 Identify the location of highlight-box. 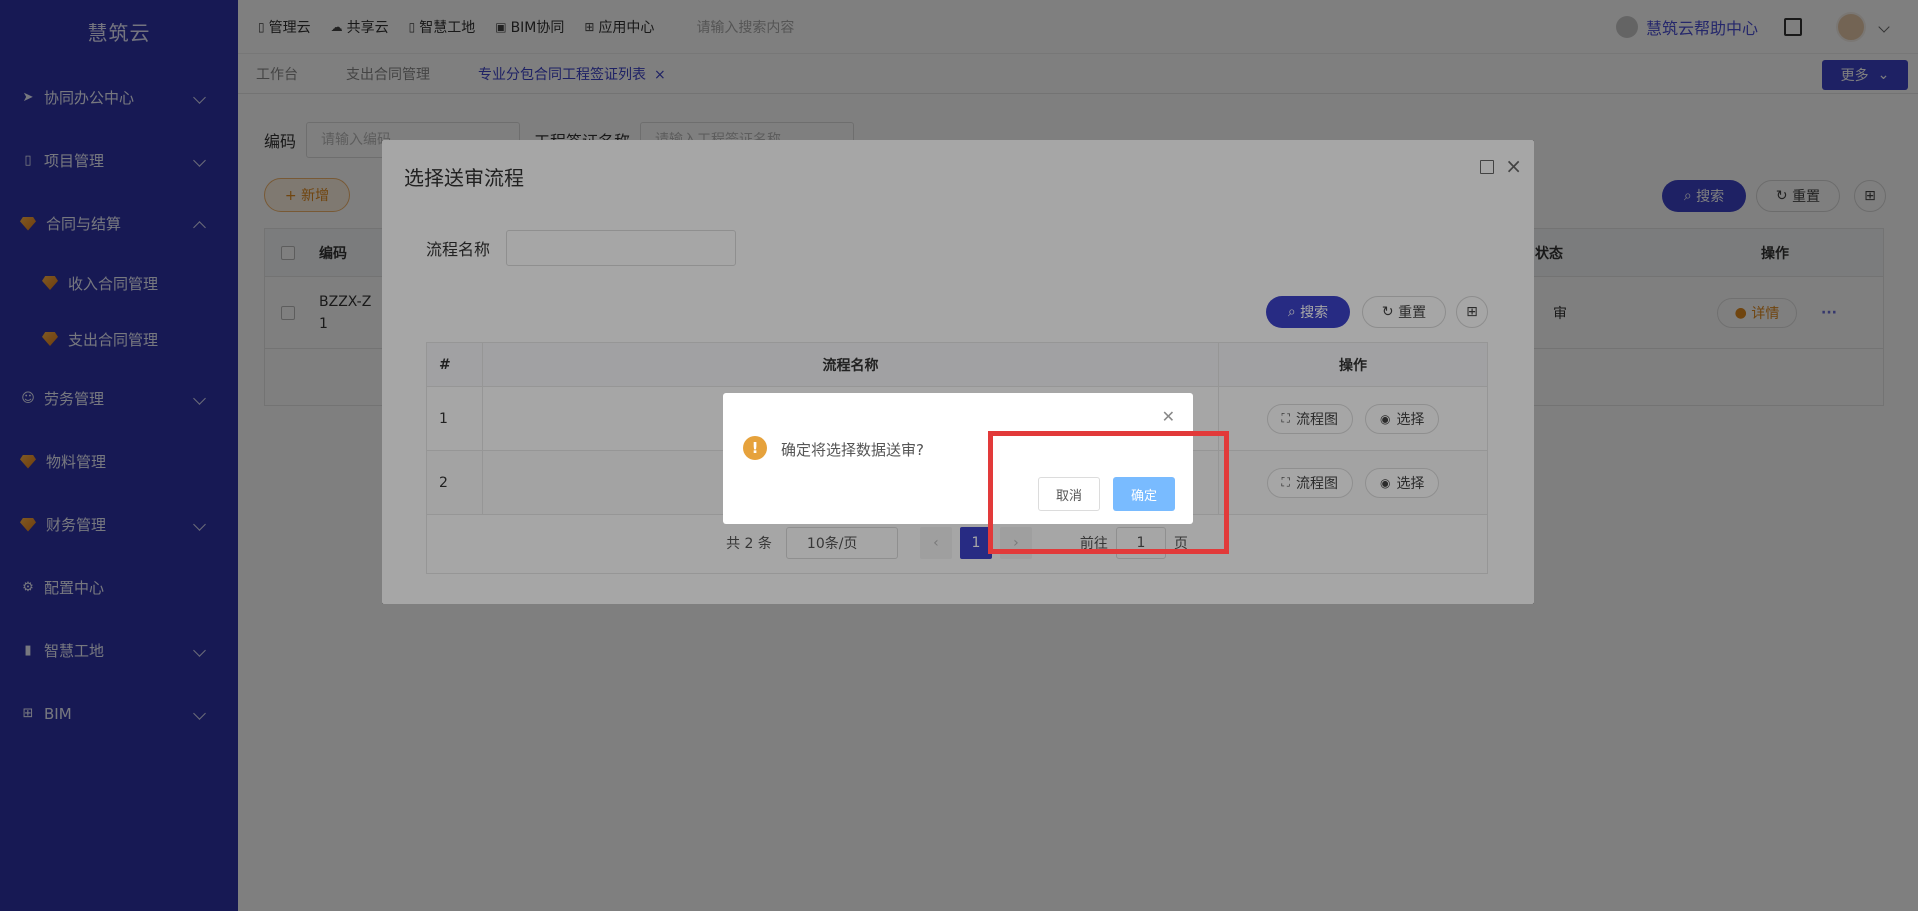
(1108, 492).